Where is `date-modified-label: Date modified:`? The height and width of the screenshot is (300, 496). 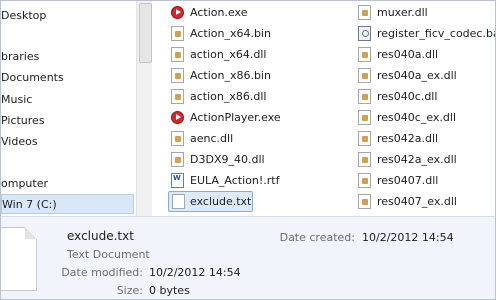
date-modified-label: Date modified: is located at coordinates (102, 272).